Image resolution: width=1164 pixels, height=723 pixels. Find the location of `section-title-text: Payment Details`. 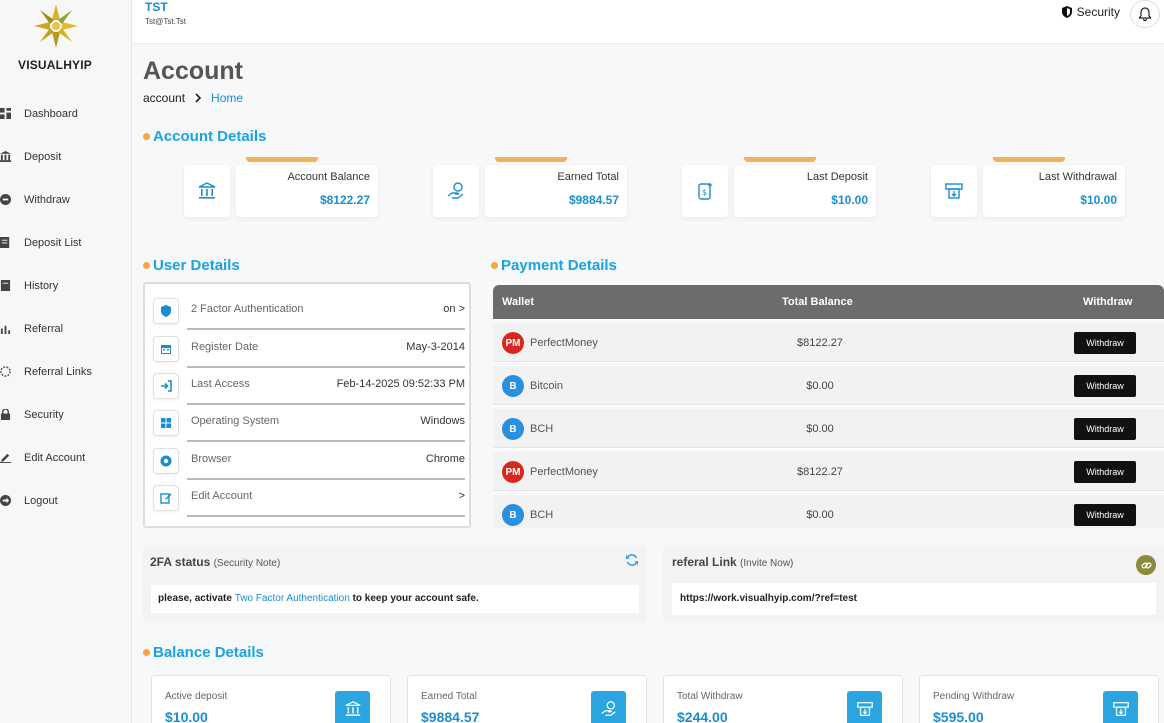

section-title-text: Payment Details is located at coordinates (559, 265).